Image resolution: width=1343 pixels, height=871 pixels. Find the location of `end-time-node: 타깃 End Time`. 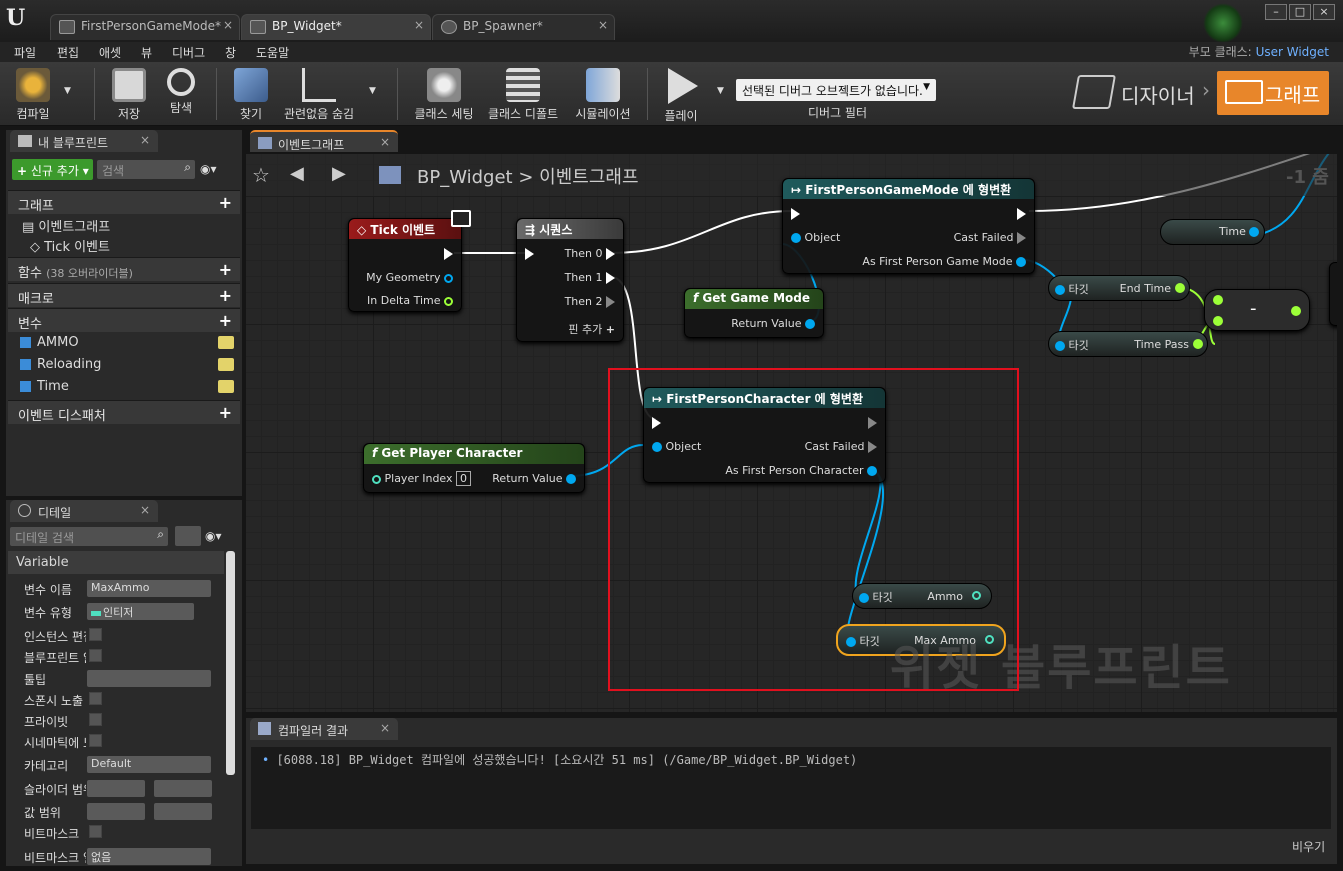

end-time-node: 타깃 End Time is located at coordinates (1119, 288).